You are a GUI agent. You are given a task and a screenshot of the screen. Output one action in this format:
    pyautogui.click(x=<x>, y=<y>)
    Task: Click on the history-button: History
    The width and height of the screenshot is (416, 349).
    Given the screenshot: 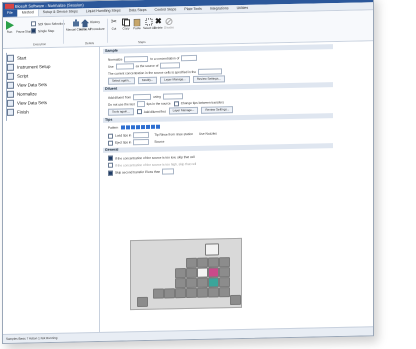 What is the action you would take?
    pyautogui.click(x=95, y=22)
    